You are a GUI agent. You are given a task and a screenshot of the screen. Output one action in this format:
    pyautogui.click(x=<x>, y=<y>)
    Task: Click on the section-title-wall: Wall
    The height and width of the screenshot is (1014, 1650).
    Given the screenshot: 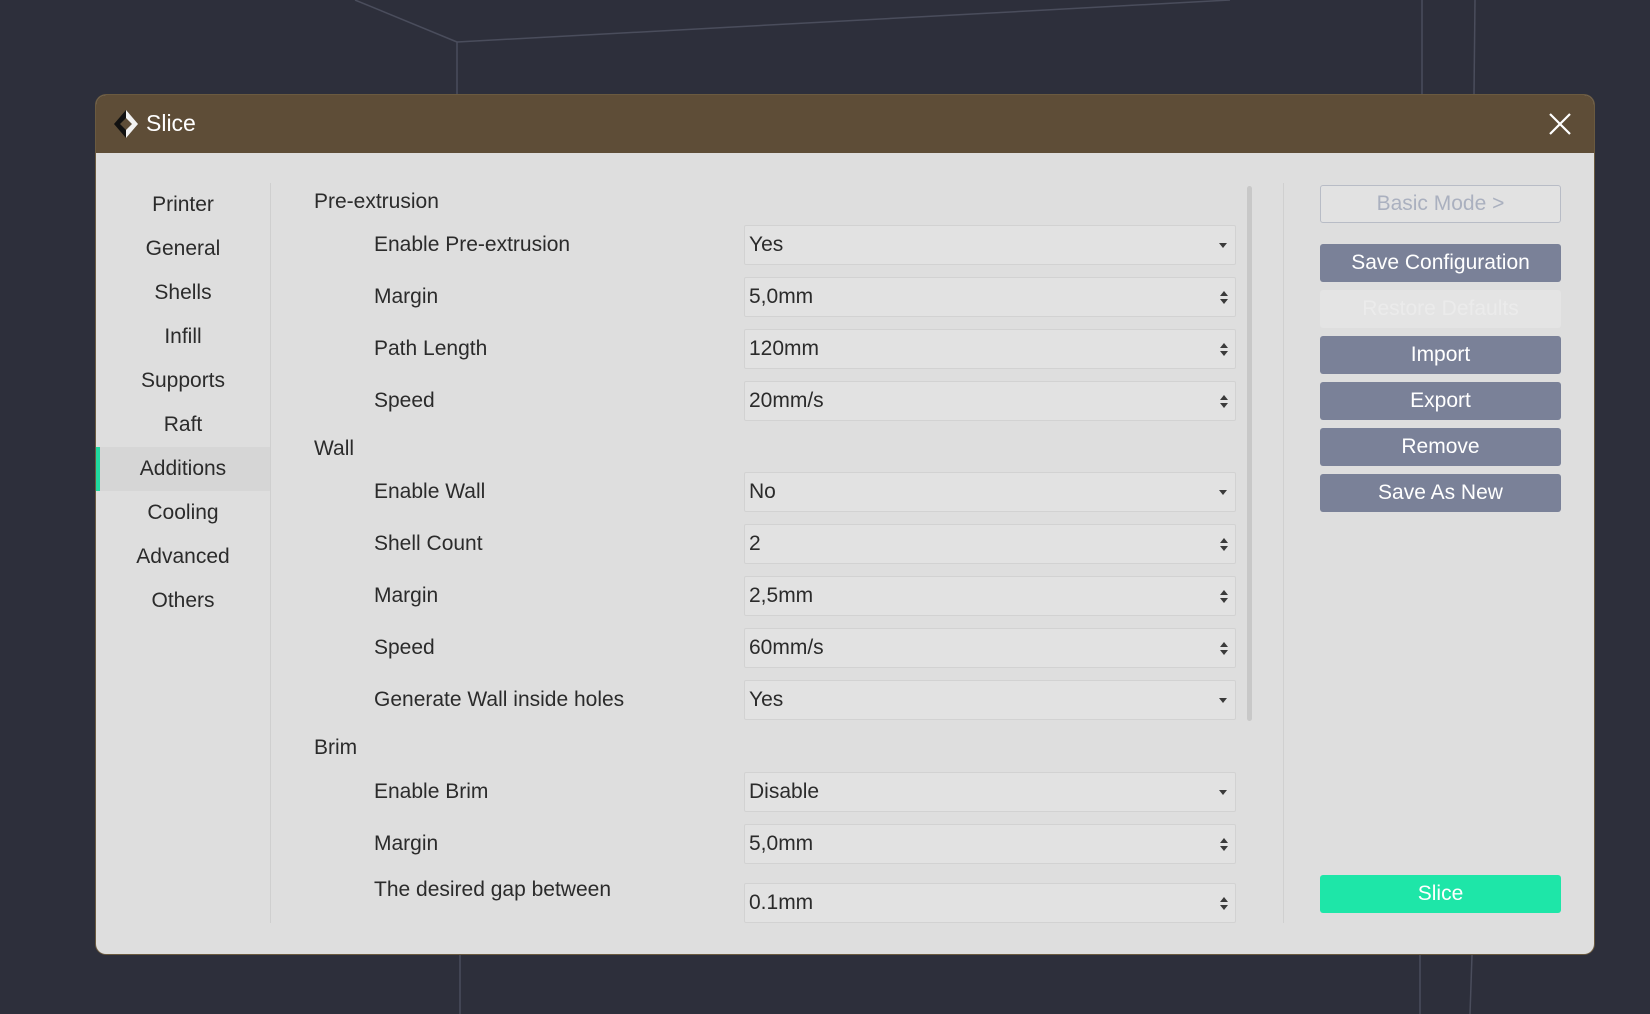 What is the action you would take?
    pyautogui.click(x=334, y=448)
    